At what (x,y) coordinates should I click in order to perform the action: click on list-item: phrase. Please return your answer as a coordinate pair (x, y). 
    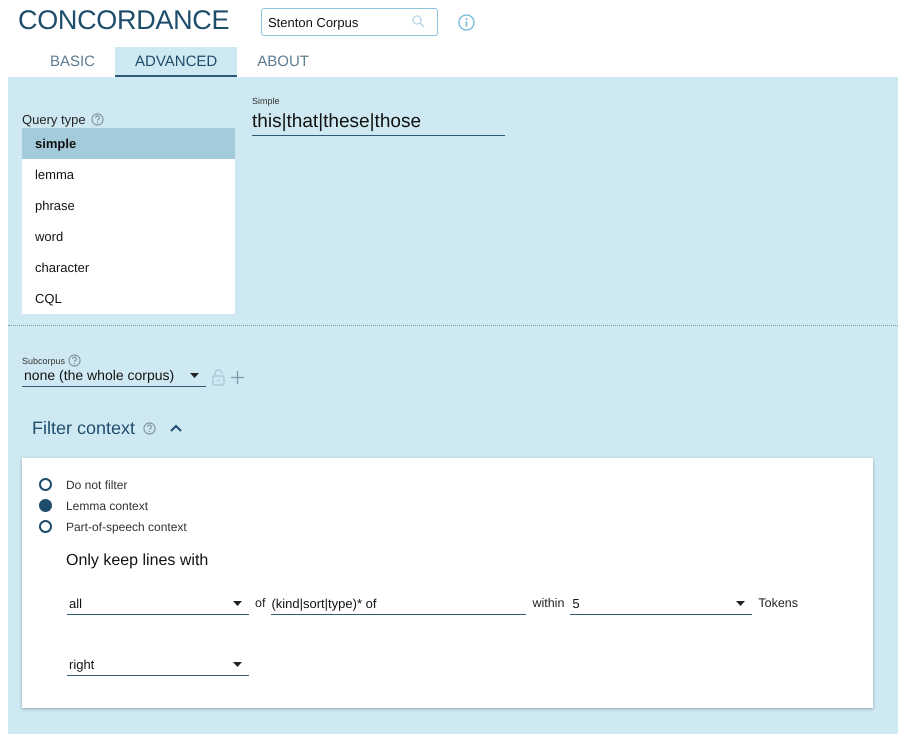
    Looking at the image, I should click on (128, 205).